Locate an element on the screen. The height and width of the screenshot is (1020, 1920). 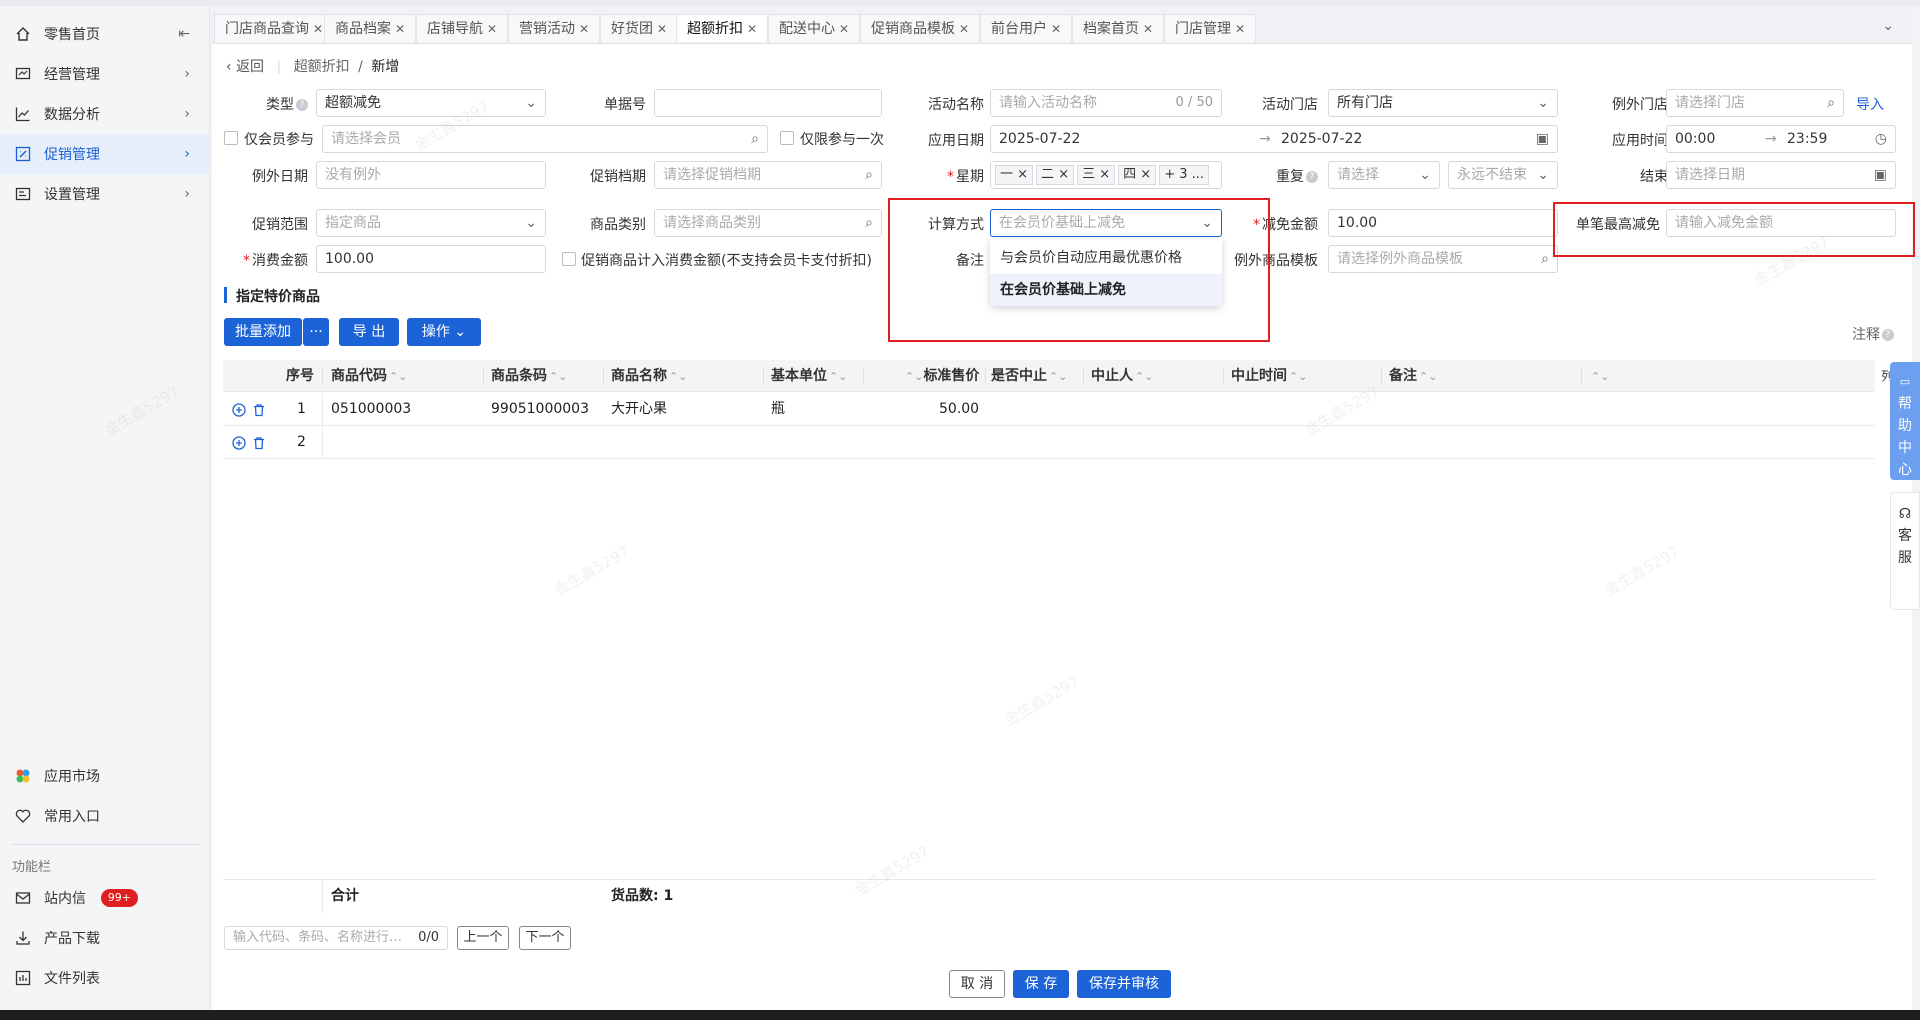
sidebar-item-business: 经营管理 › is located at coordinates (105, 74).